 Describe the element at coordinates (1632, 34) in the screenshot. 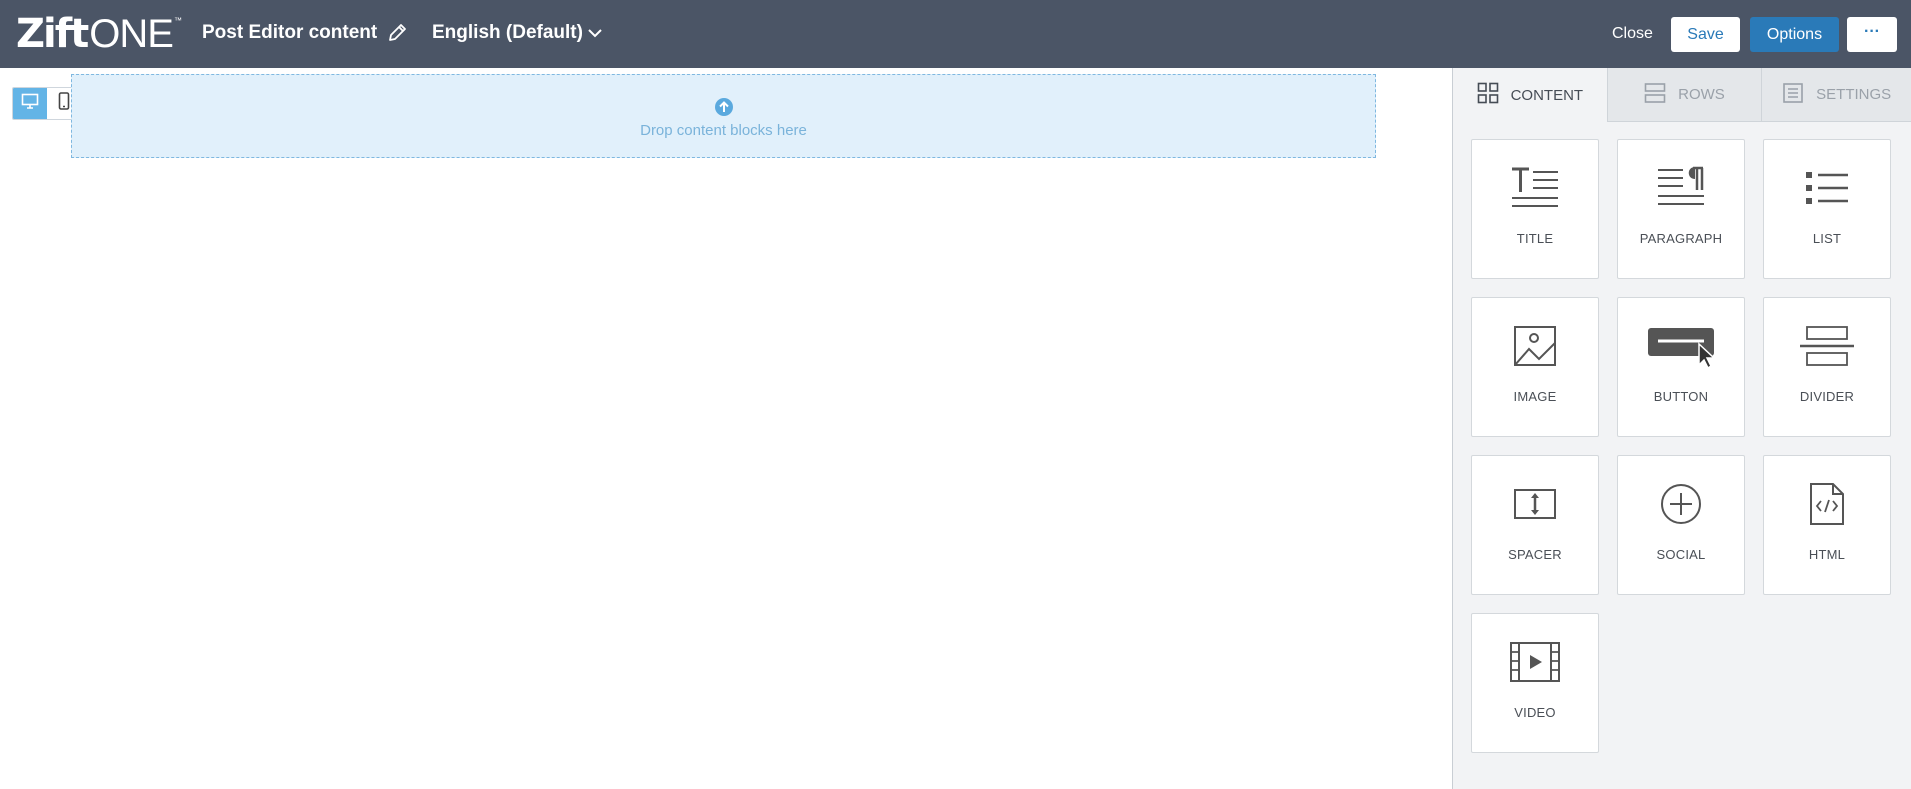

I see `close-button: Close` at that location.